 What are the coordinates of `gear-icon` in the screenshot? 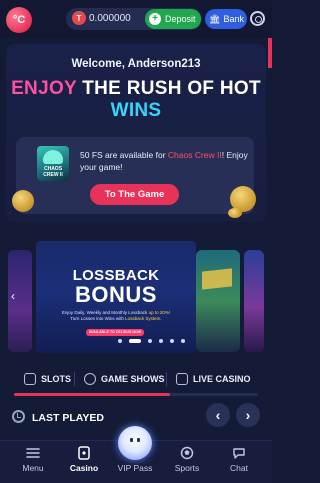 It's located at (257, 18).